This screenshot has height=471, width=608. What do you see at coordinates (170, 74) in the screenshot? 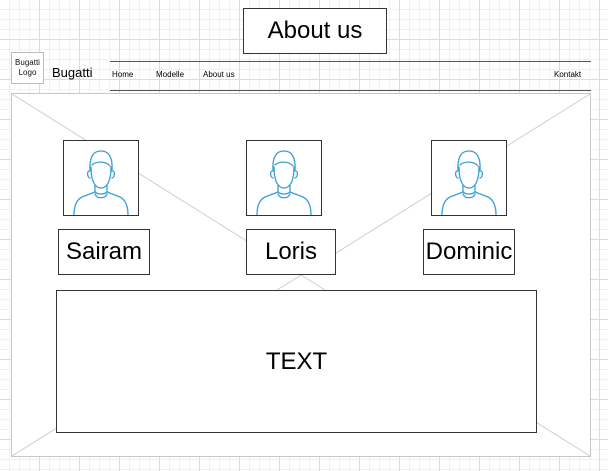
I see `nav-modelle-link: Modelle` at bounding box center [170, 74].